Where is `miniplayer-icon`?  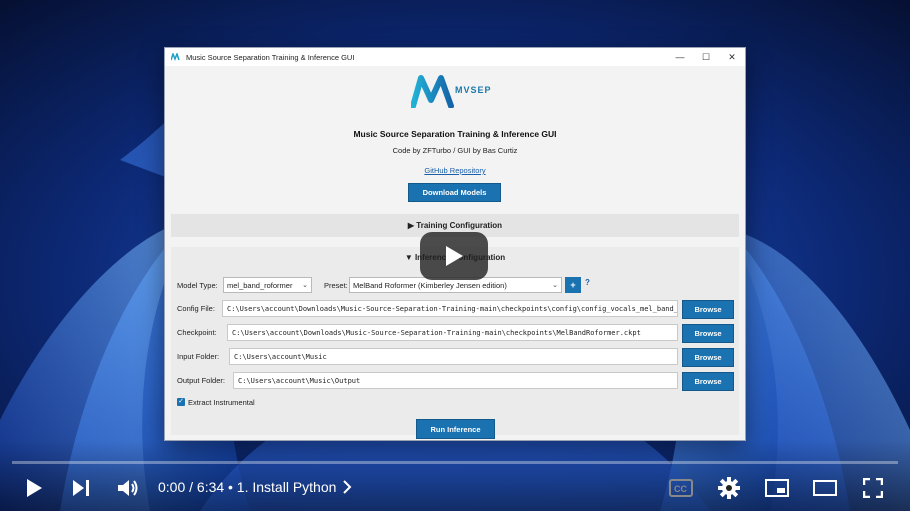
miniplayer-icon is located at coordinates (777, 488).